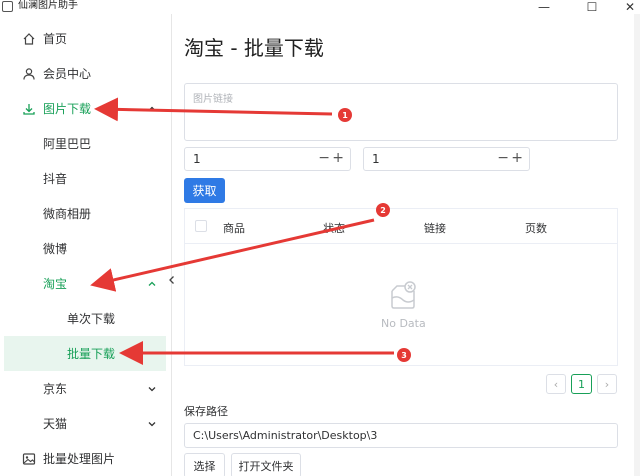 This screenshot has height=476, width=640. Describe the element at coordinates (86, 178) in the screenshot. I see `sidebar-item-douyin: 抖音` at that location.